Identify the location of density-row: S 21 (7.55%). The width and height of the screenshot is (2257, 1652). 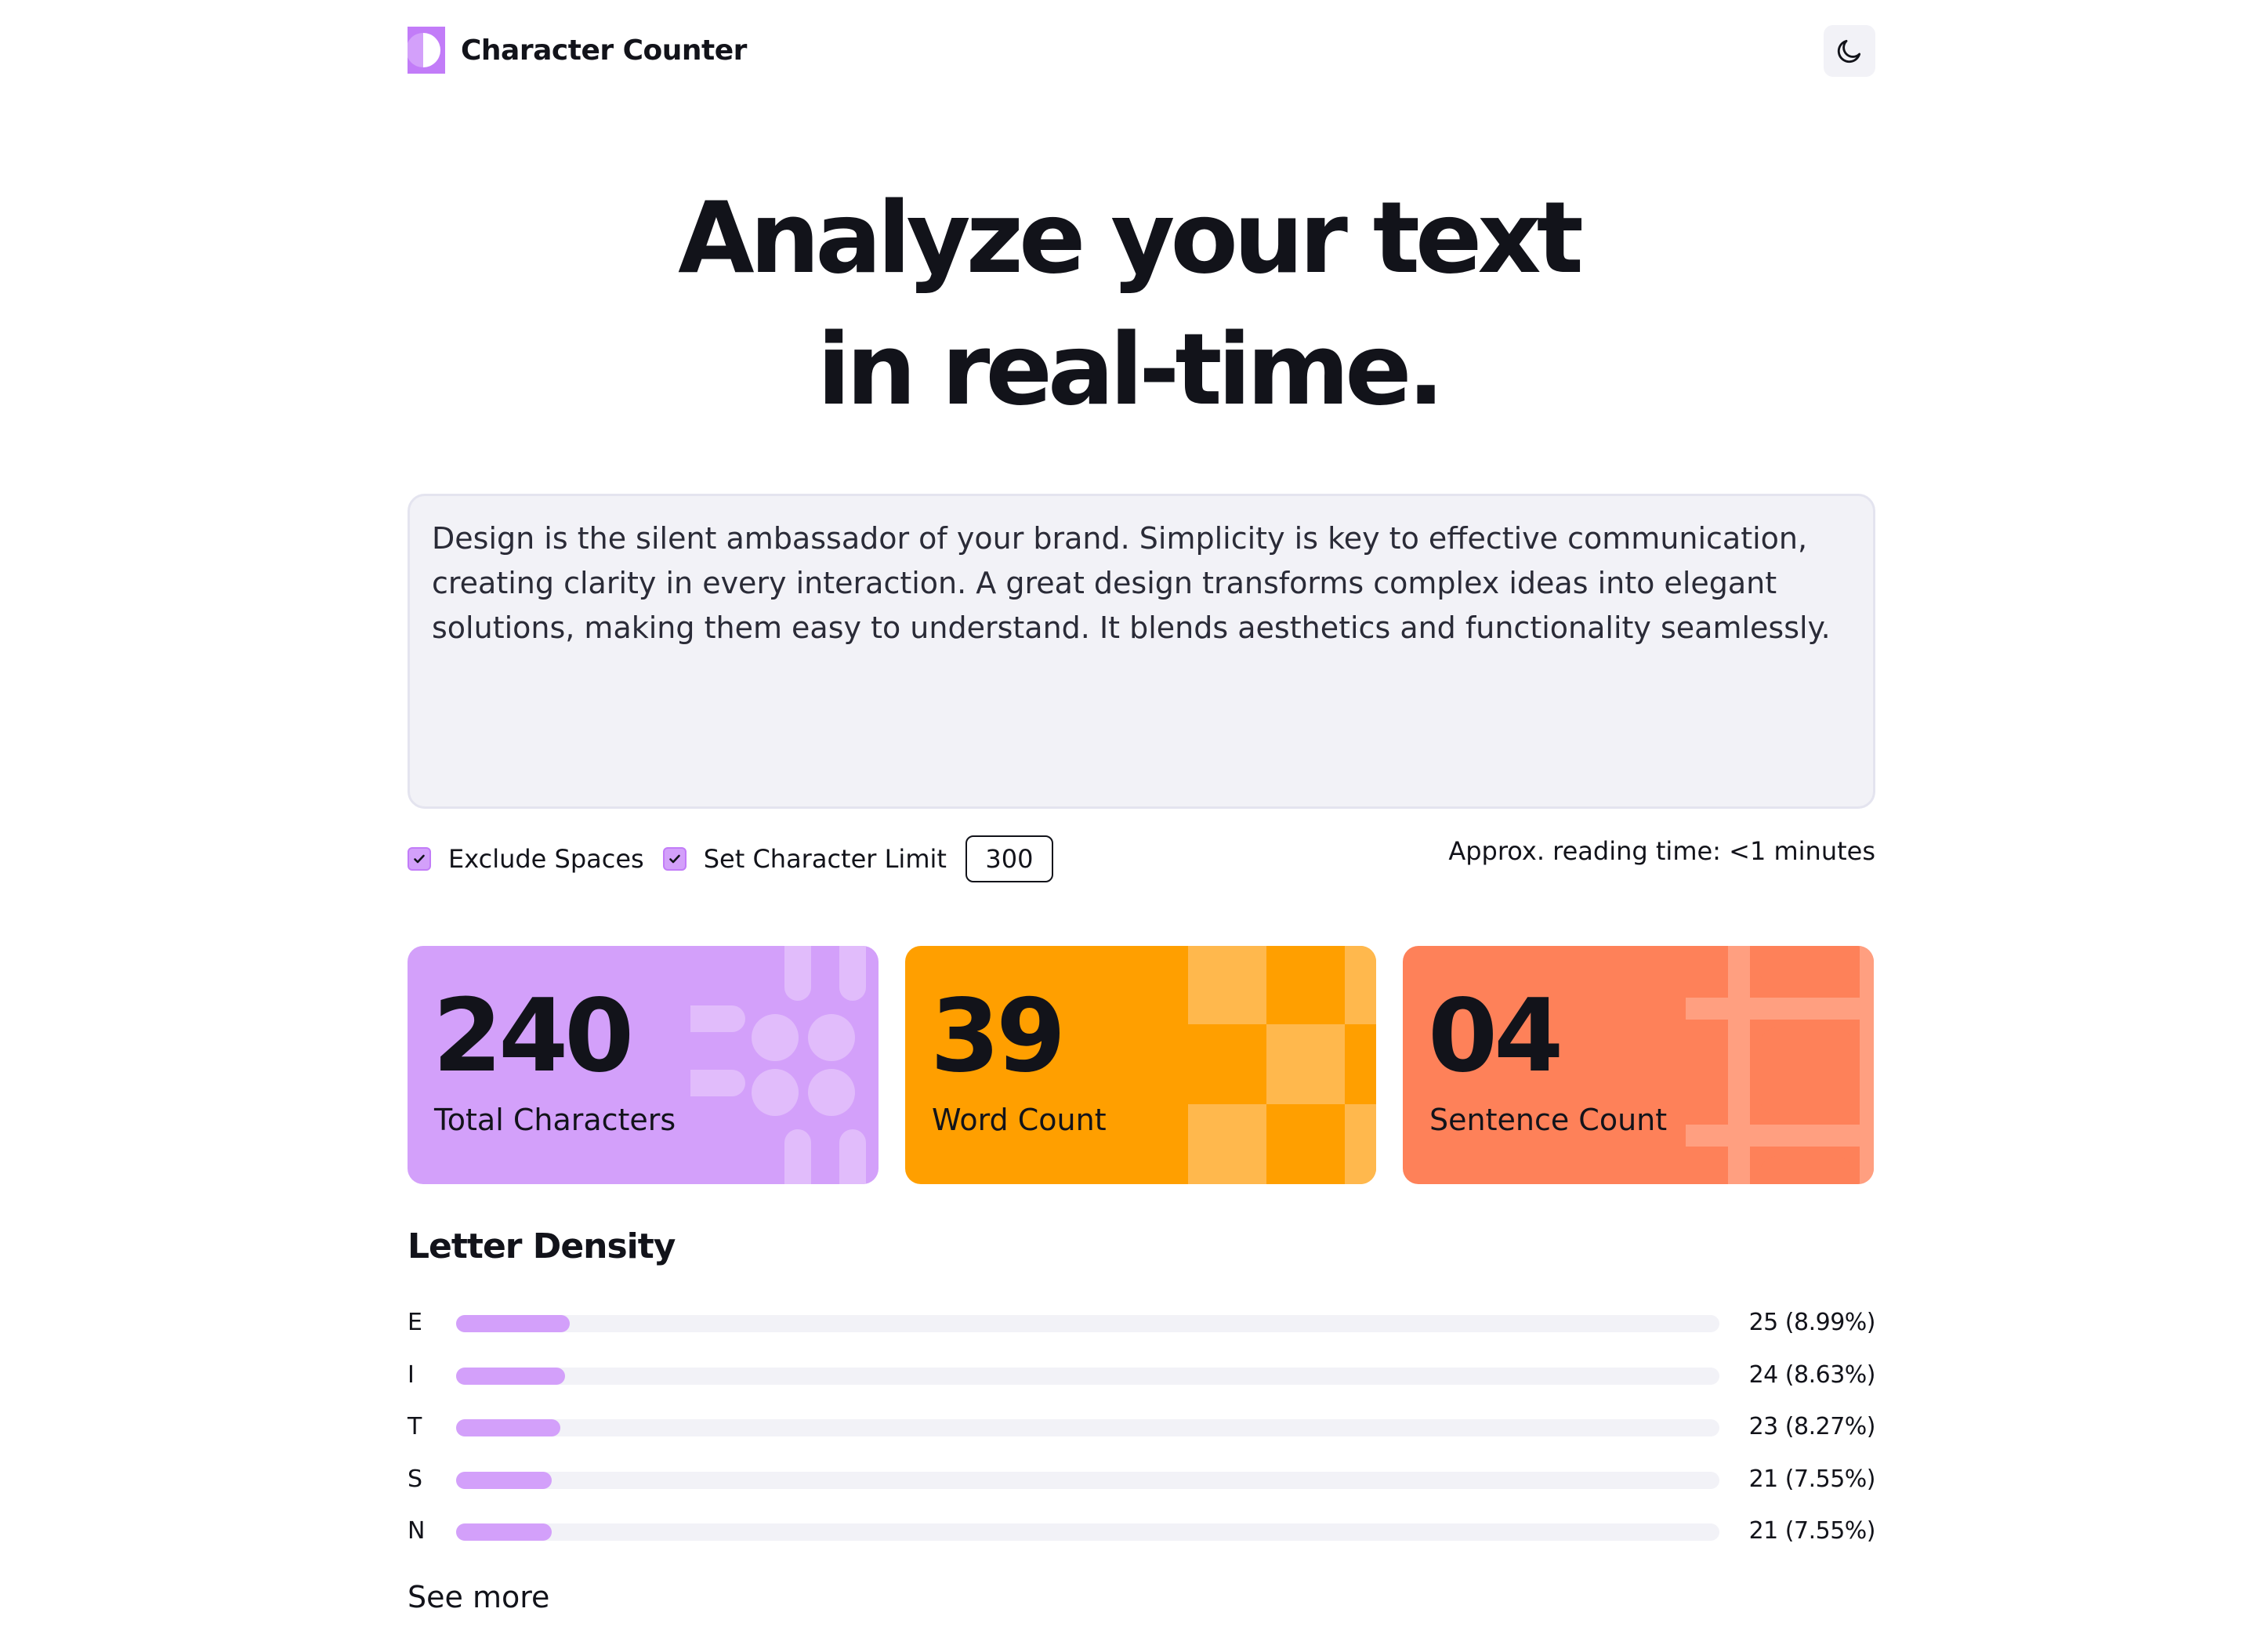
(1142, 1484).